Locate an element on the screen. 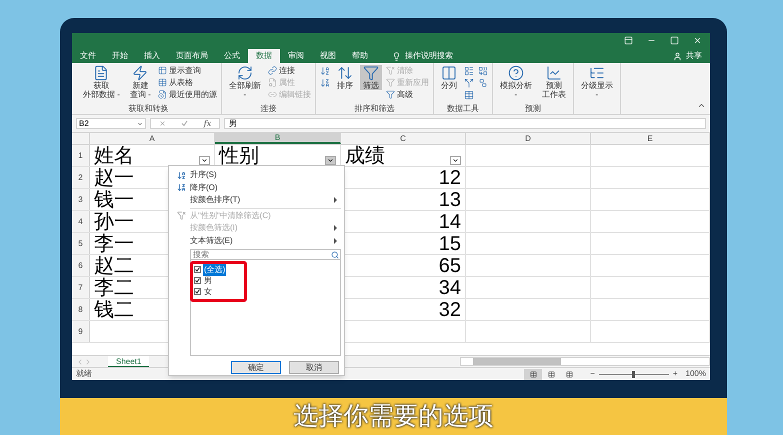 This screenshot has width=783, height=435. ribbon-button: 筛选 is located at coordinates (371, 77).